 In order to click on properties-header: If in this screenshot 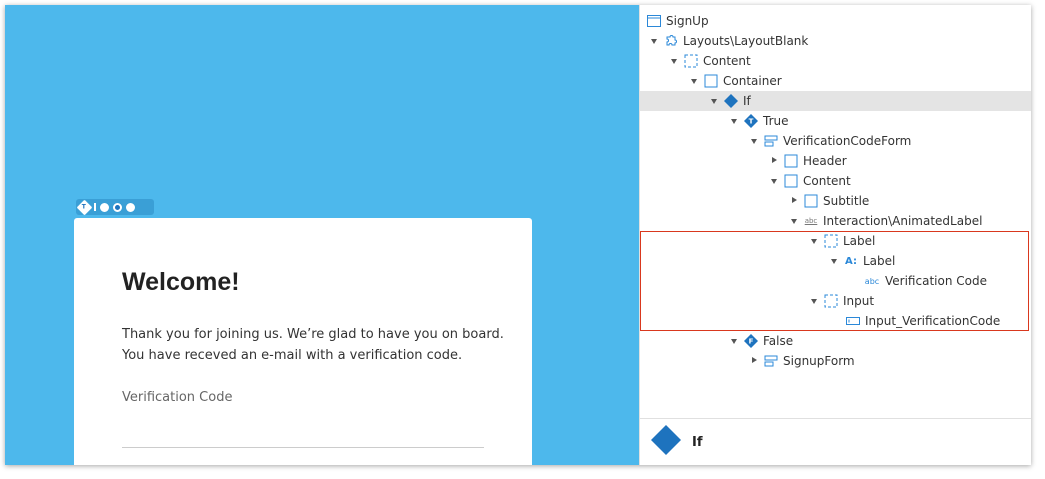, I will do `click(835, 441)`.